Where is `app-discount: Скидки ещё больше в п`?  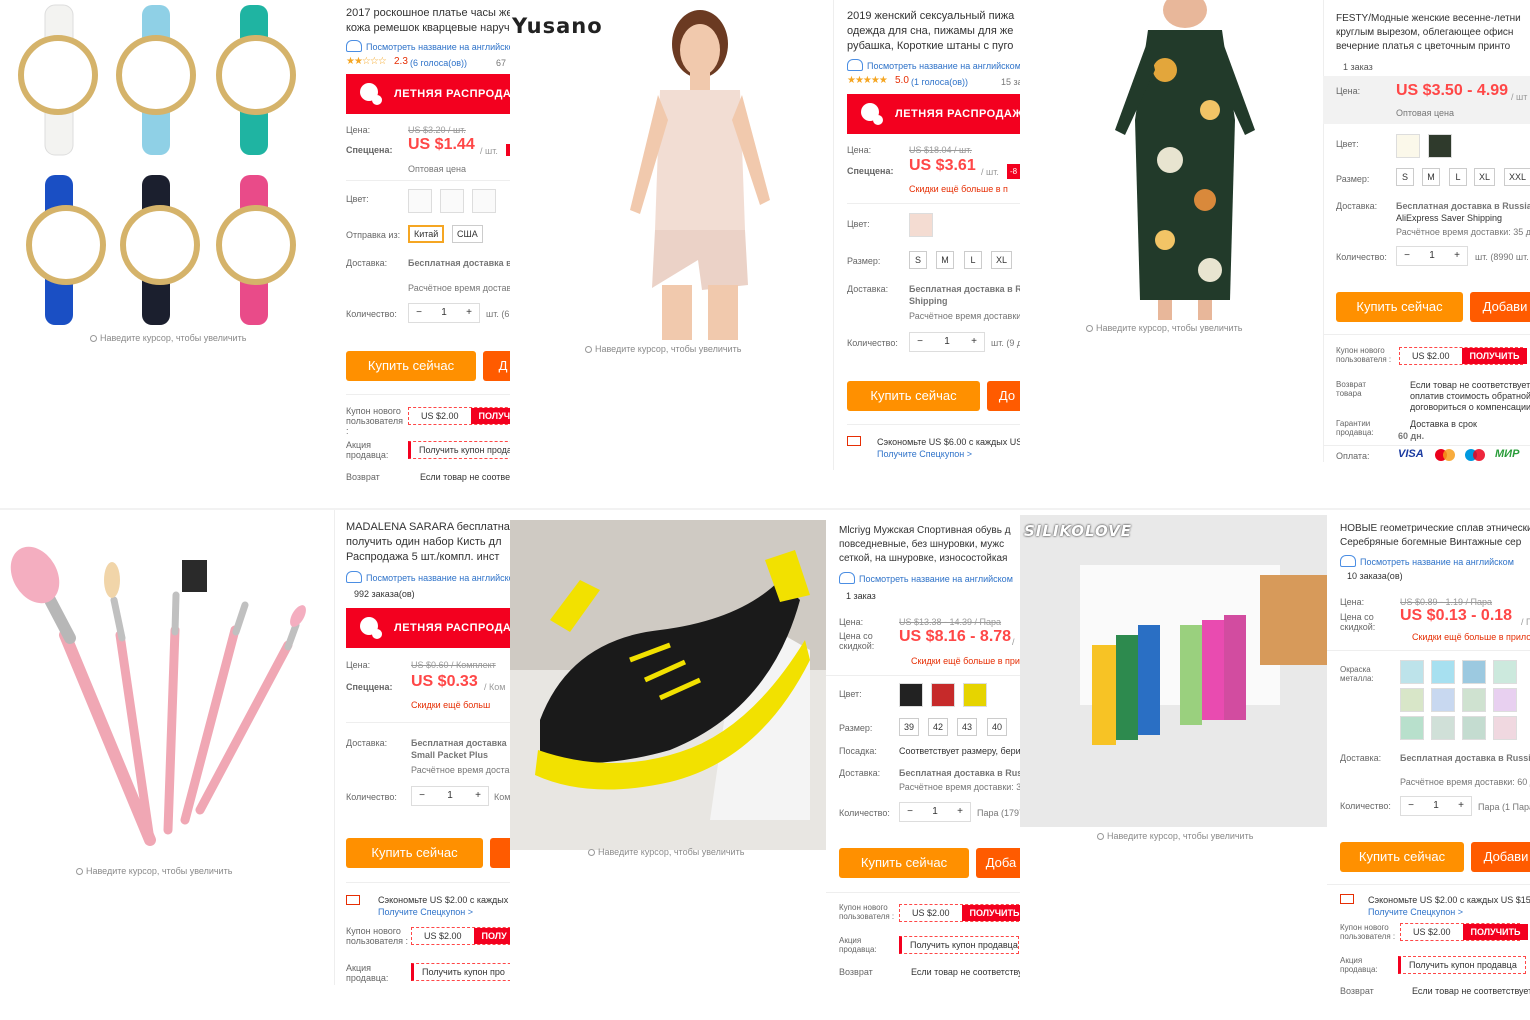 app-discount: Скидки ещё больше в п is located at coordinates (958, 189).